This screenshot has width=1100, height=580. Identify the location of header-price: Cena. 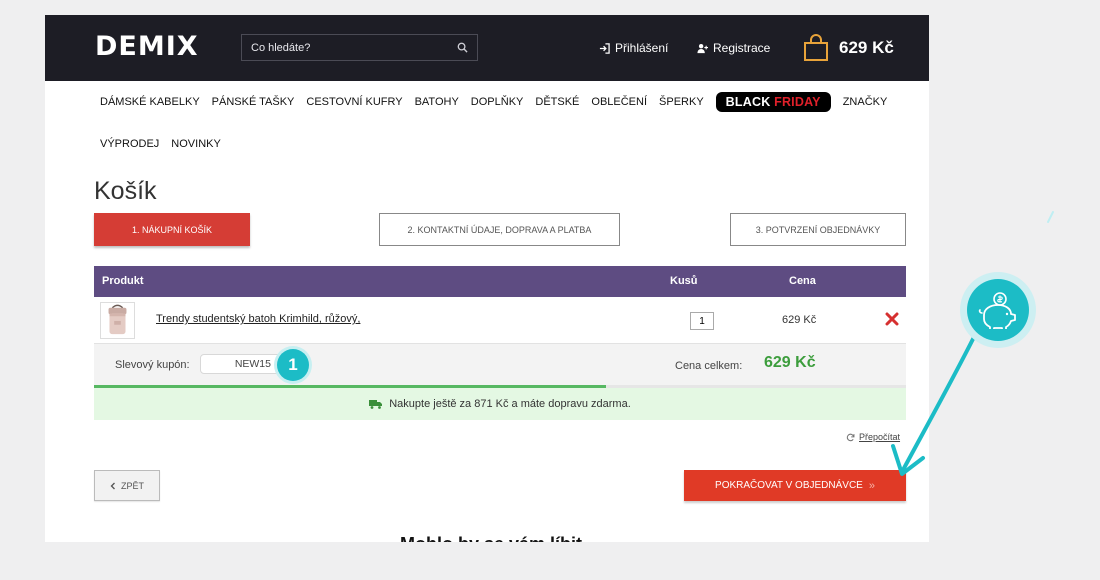
(802, 281).